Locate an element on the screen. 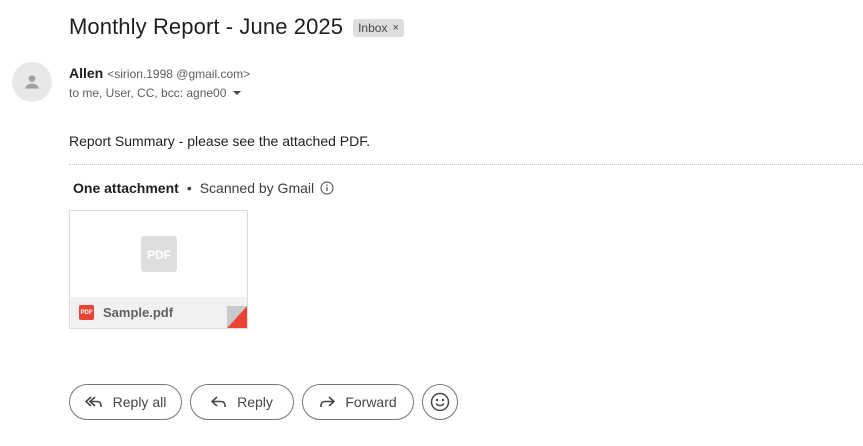 The image size is (863, 446). sender-avatar is located at coordinates (32, 82).